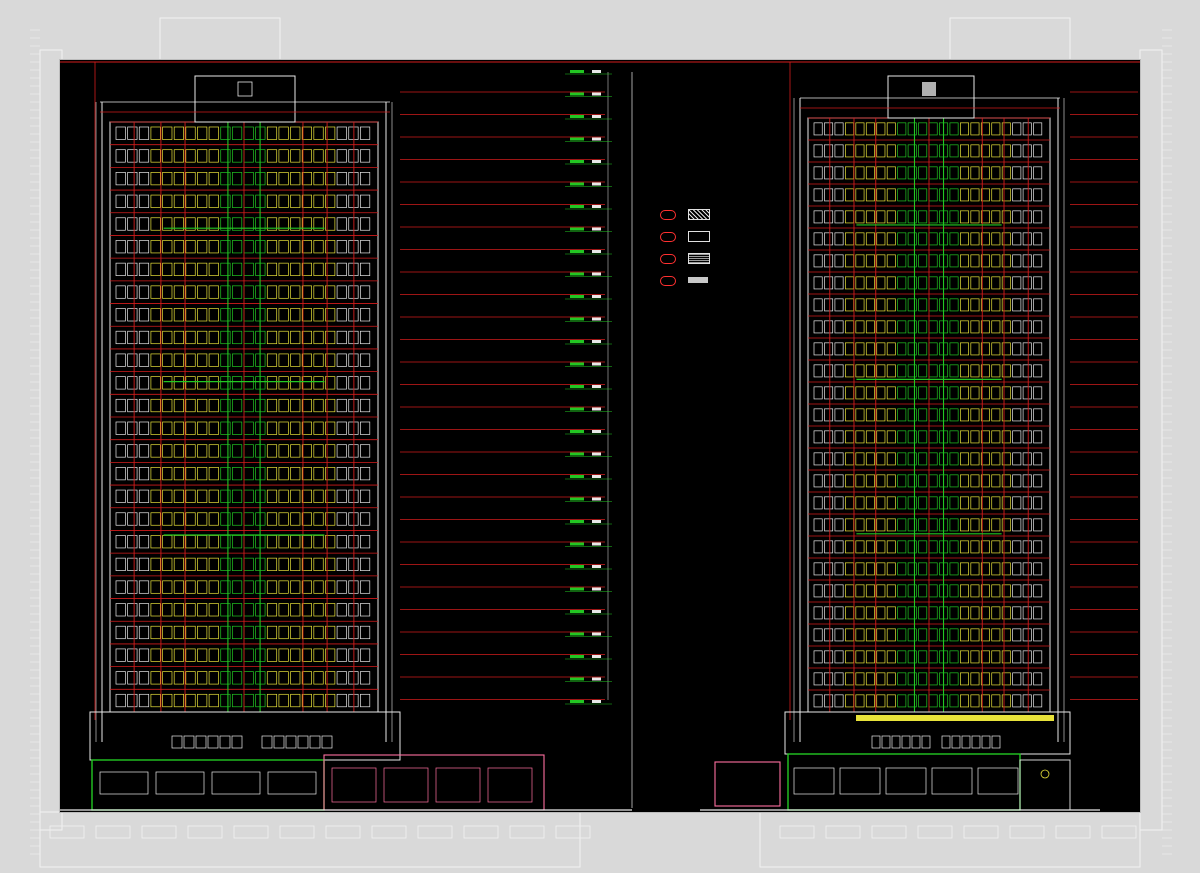 This screenshot has height=873, width=1200. Describe the element at coordinates (236, 783) in the screenshot. I see `shopfront` at that location.